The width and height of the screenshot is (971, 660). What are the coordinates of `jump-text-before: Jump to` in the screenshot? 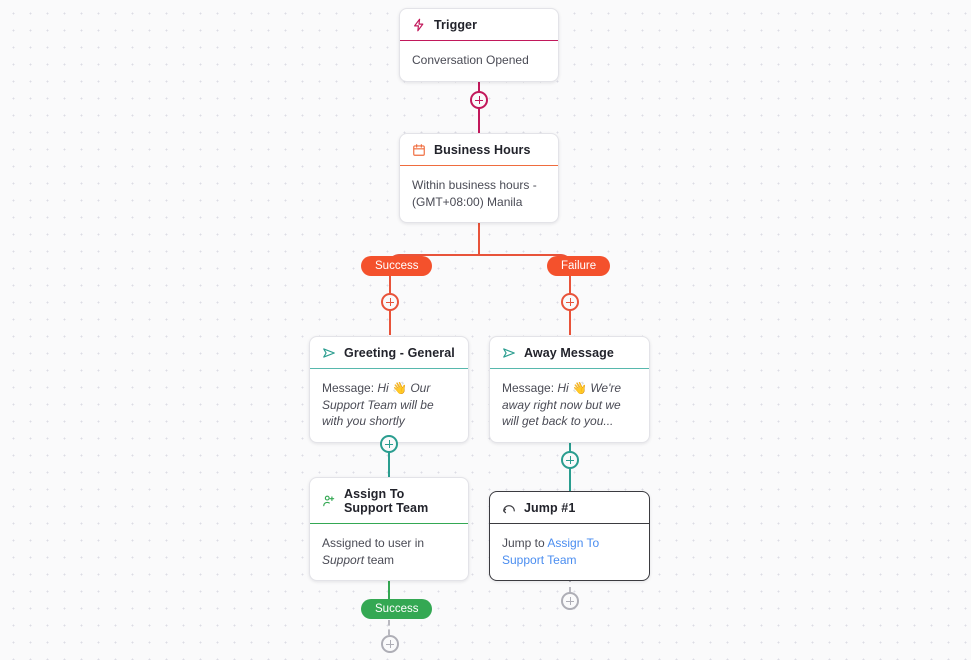 It's located at (525, 543).